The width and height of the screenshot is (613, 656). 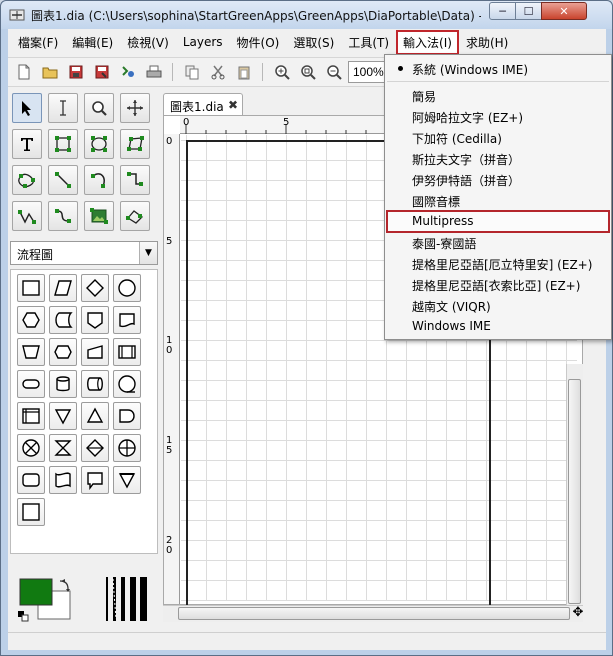 I want to click on ime-item-system: 系統 (Windows IME), so click(x=498, y=68).